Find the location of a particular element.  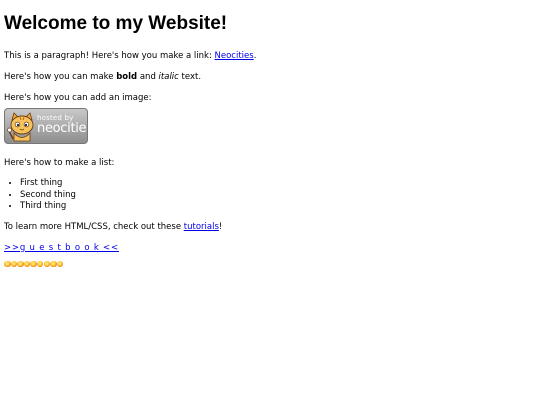

paragraph-format-text-middle: and is located at coordinates (148, 77).